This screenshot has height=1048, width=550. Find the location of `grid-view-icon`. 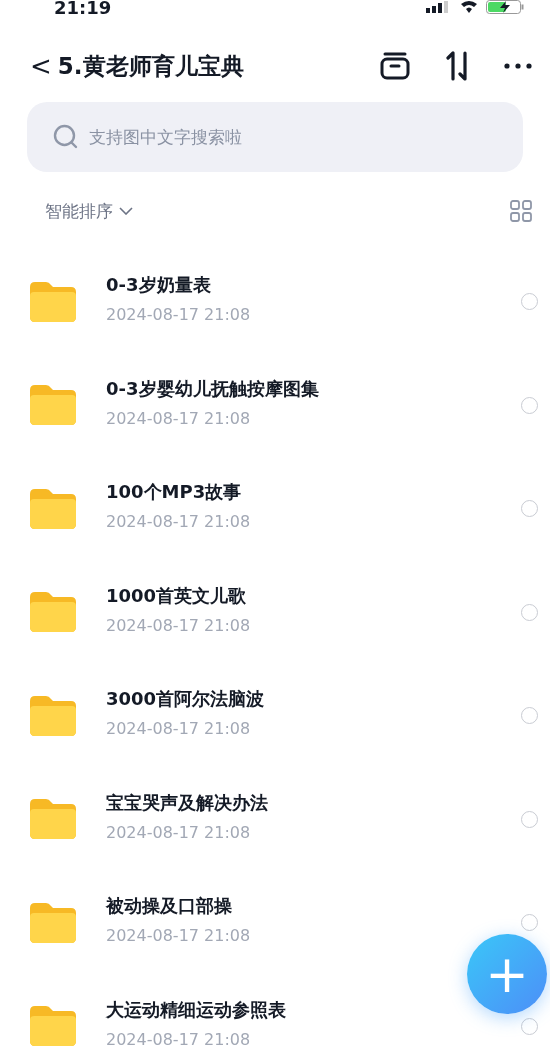

grid-view-icon is located at coordinates (521, 211).